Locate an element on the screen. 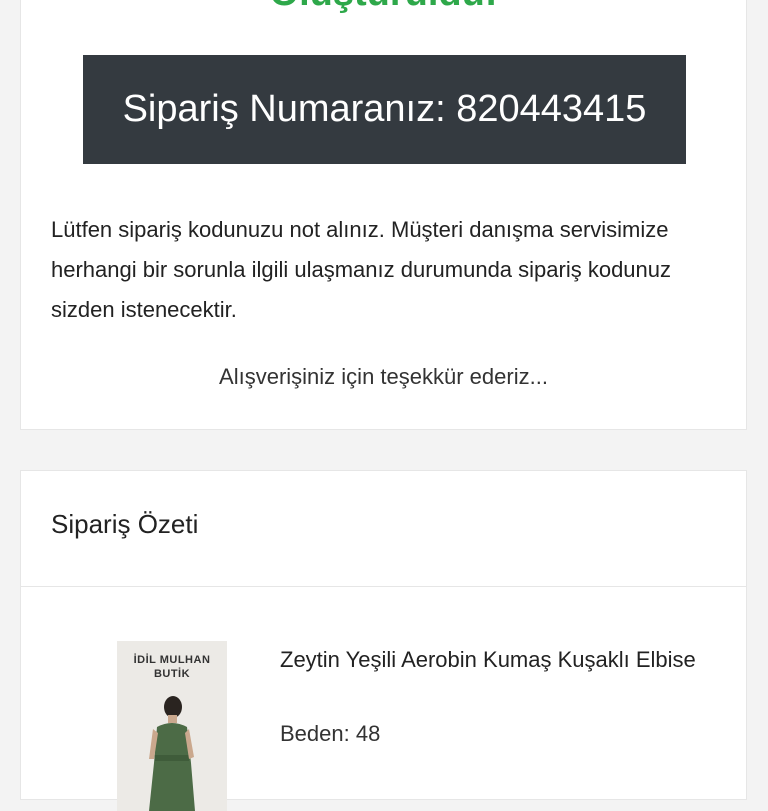 The height and width of the screenshot is (811, 768). success-title: Oluşturuldu! is located at coordinates (383, 10).